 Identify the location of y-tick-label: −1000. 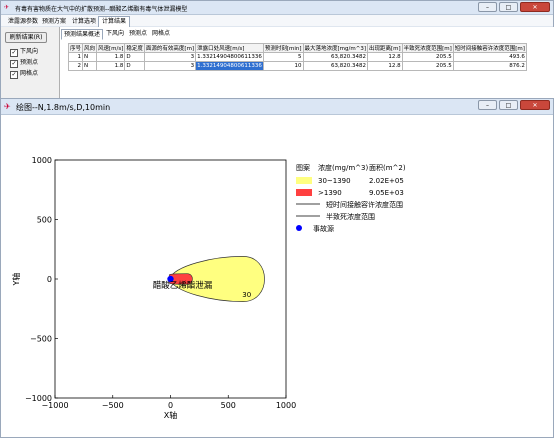
(38, 398).